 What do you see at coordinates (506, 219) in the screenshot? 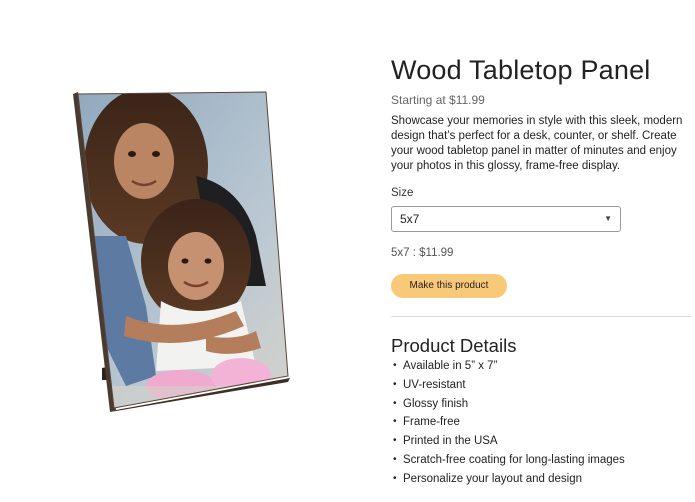
I see `size-select: 5x7 ▼` at bounding box center [506, 219].